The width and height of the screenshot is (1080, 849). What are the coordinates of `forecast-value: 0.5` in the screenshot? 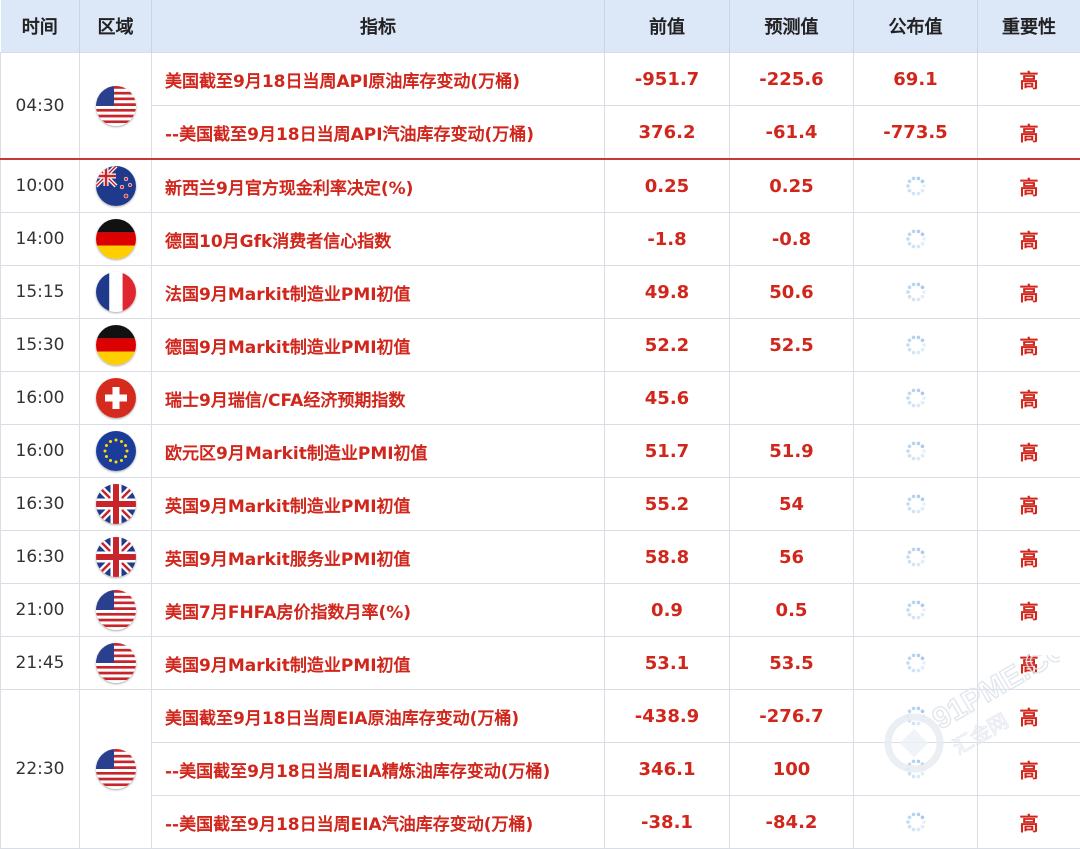 It's located at (792, 610).